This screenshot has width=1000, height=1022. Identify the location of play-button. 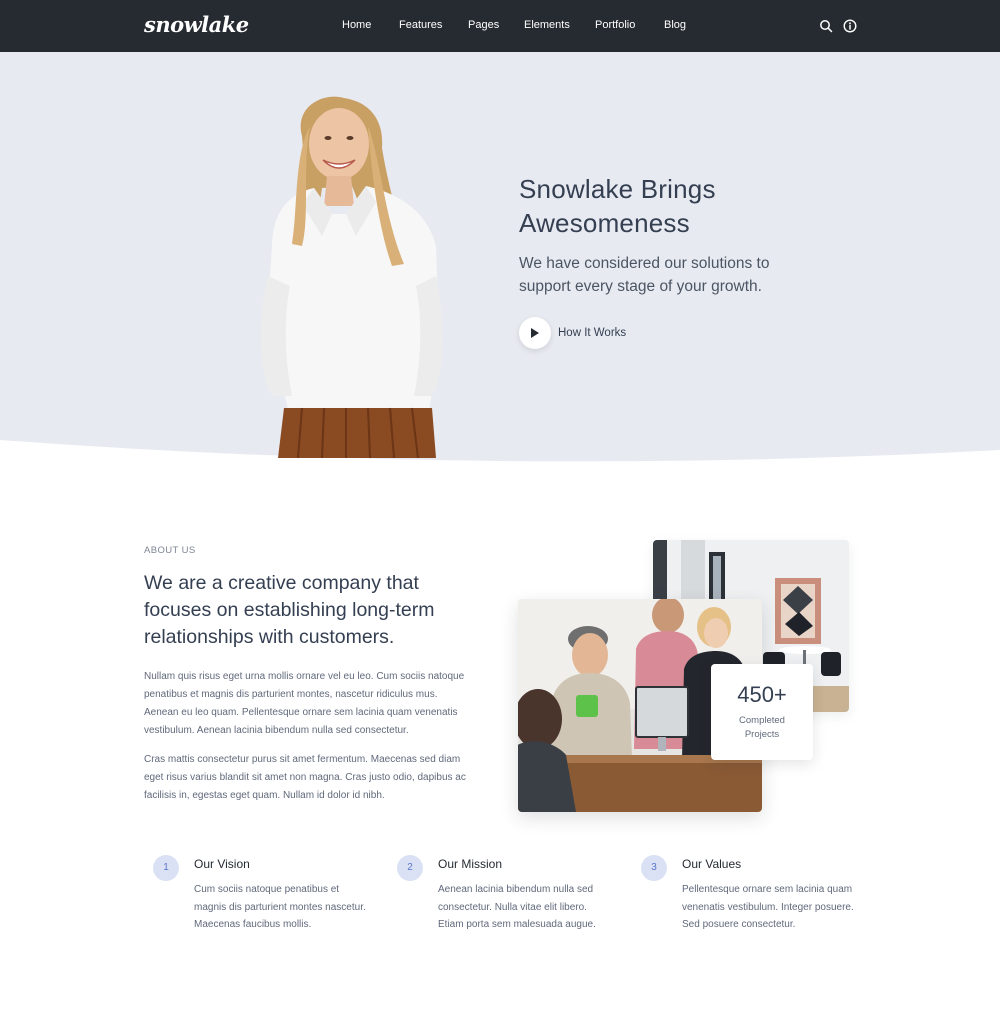
(535, 333).